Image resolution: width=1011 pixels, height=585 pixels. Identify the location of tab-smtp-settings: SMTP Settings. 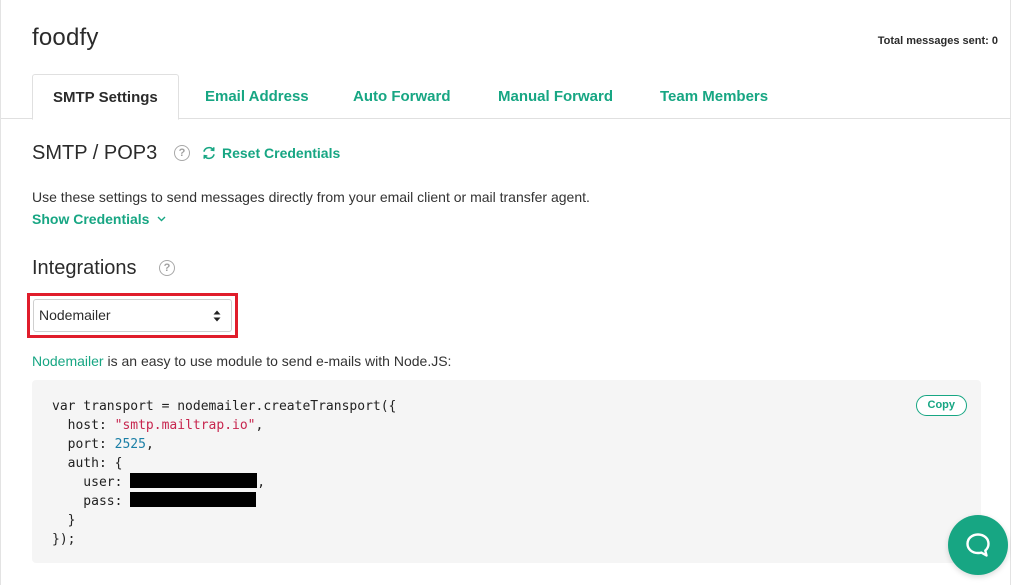
(105, 97).